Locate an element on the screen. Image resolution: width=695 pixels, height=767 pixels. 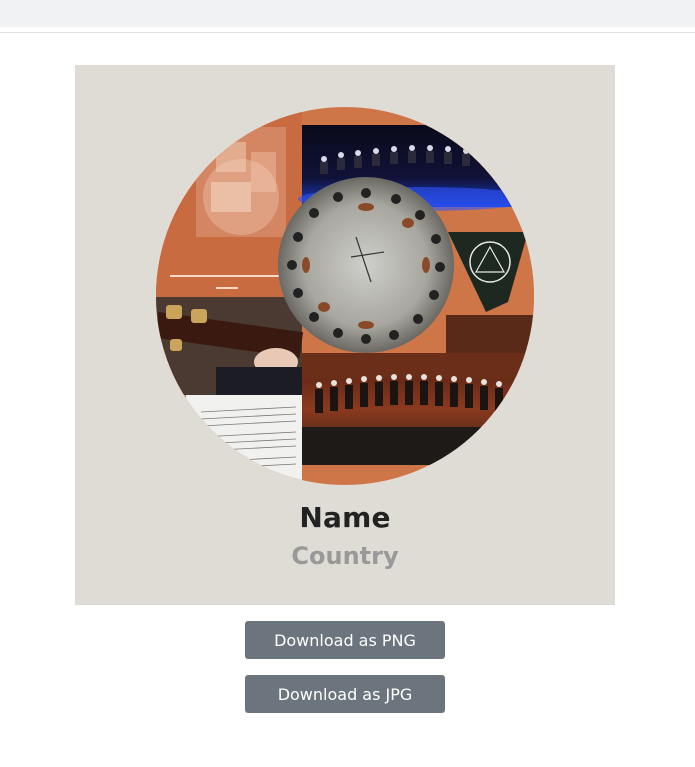
topbar-divider is located at coordinates (347, 32).